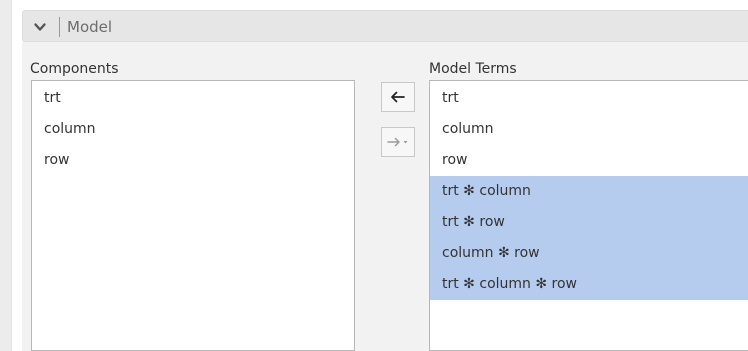  I want to click on model-term-item-selected: trt ✻ row, so click(589, 222).